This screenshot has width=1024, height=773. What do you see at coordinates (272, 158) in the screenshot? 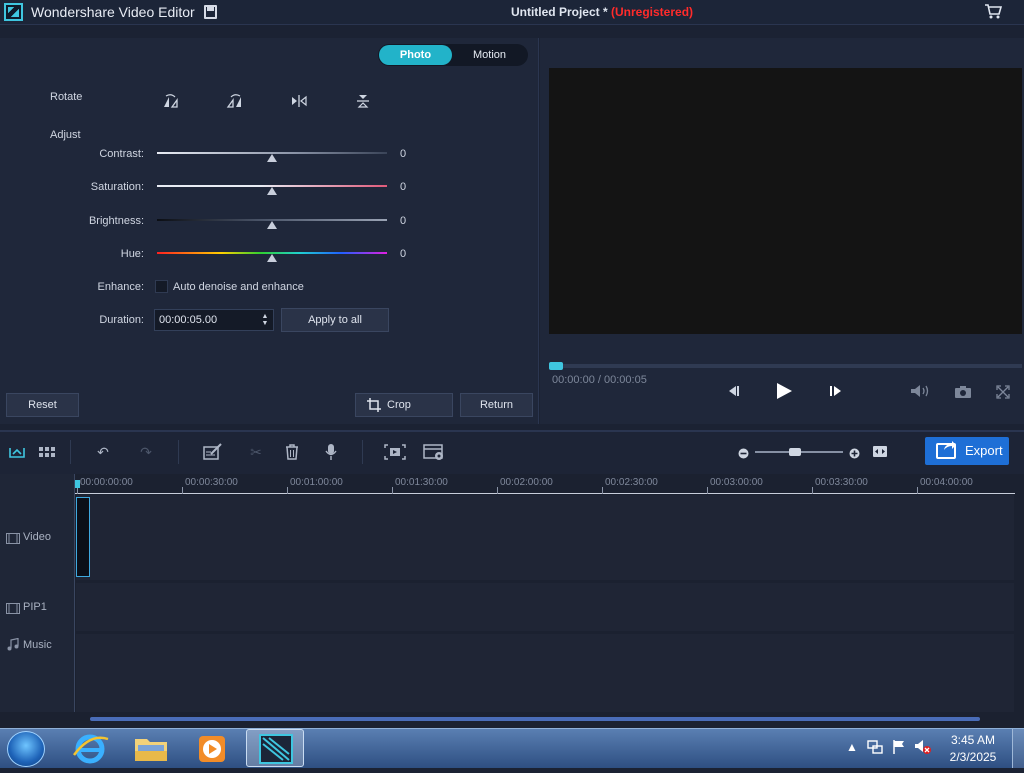
I see `contrast-slider-knob` at bounding box center [272, 158].